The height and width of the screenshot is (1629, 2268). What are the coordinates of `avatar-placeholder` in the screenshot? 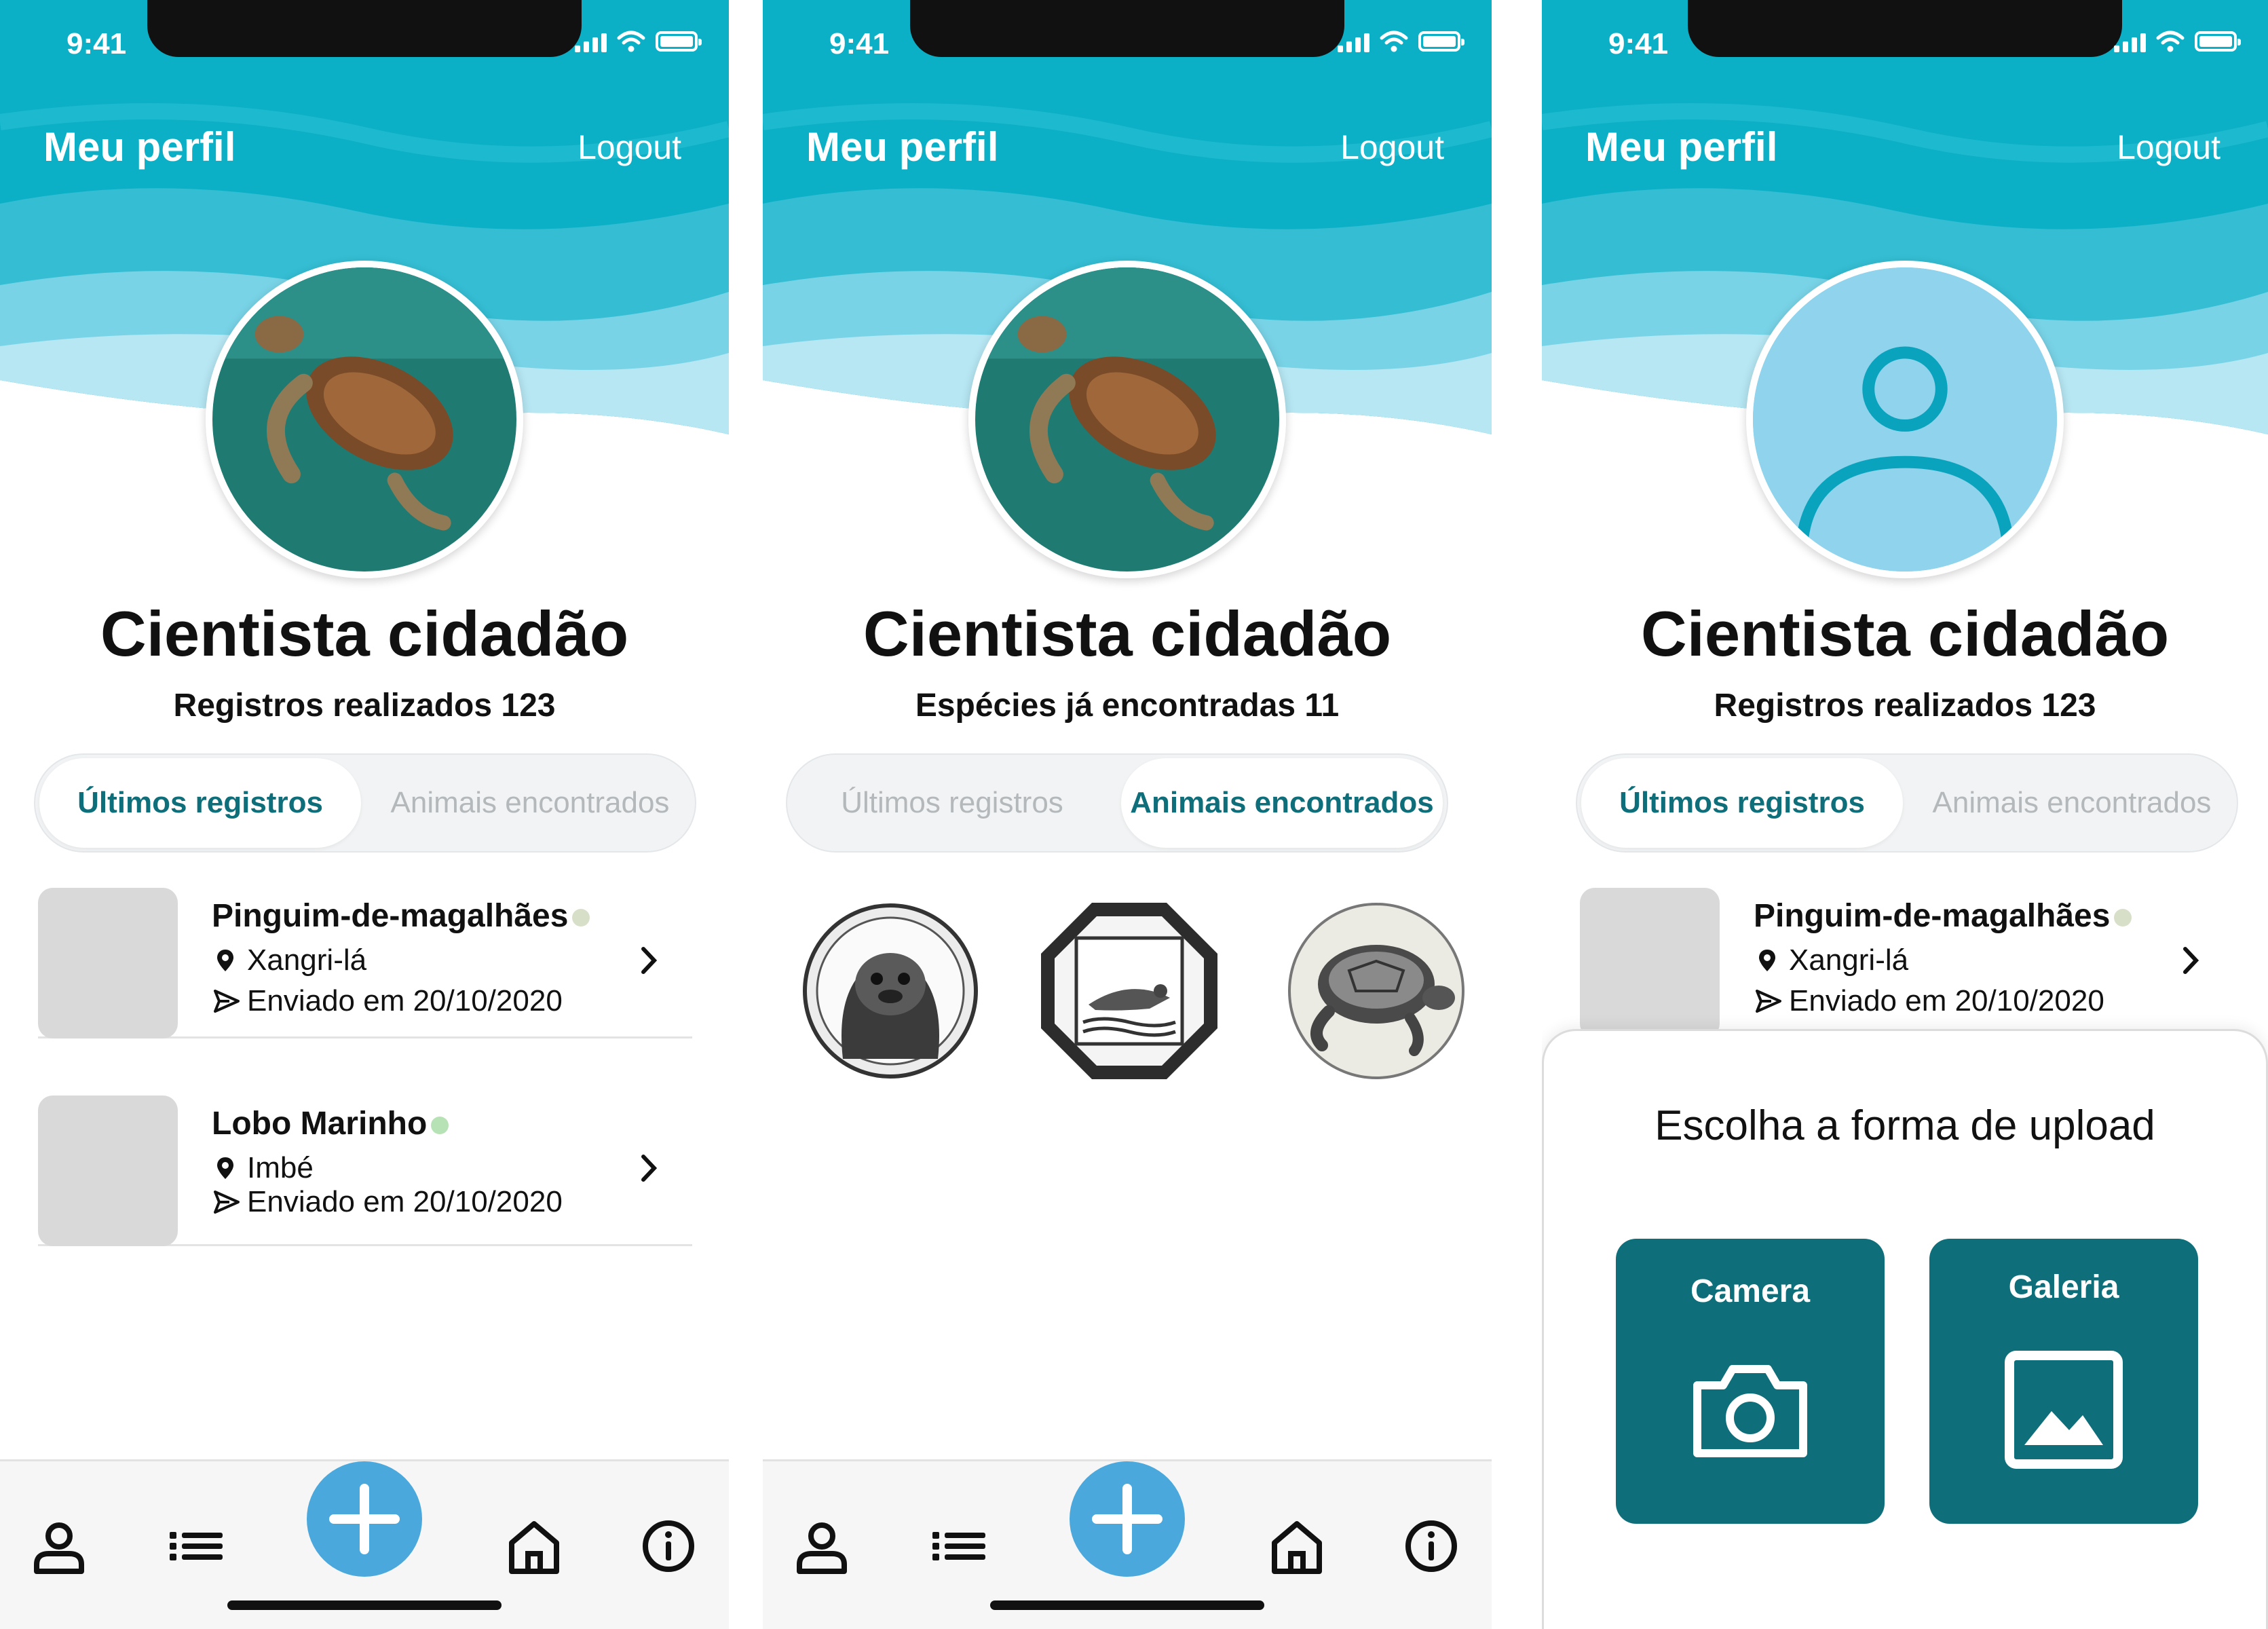 It's located at (1905, 419).